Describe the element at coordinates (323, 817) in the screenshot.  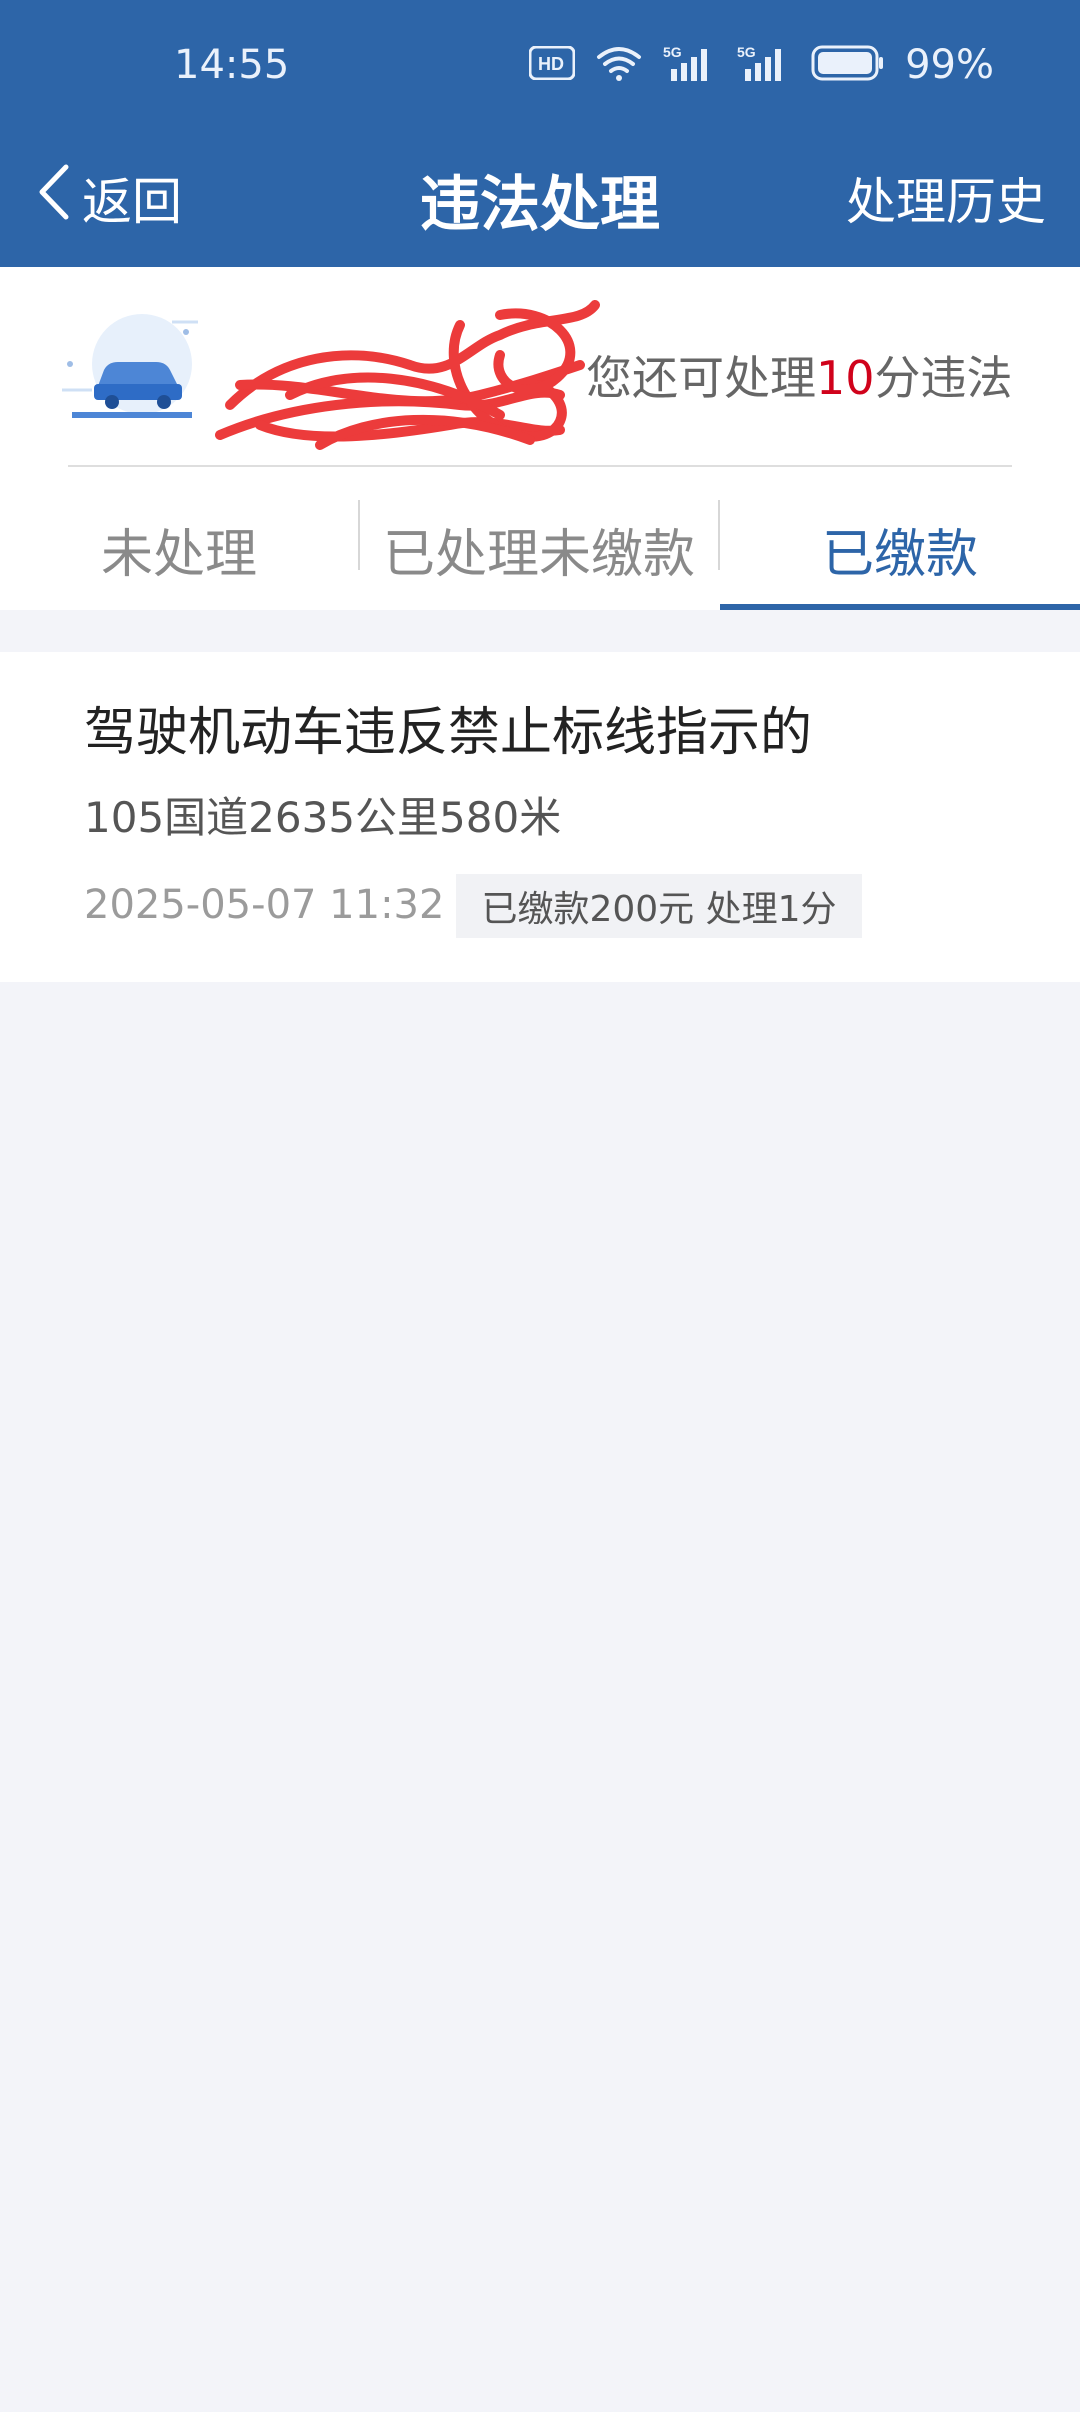
I see `violation-location: 105国道2635公里580米` at that location.